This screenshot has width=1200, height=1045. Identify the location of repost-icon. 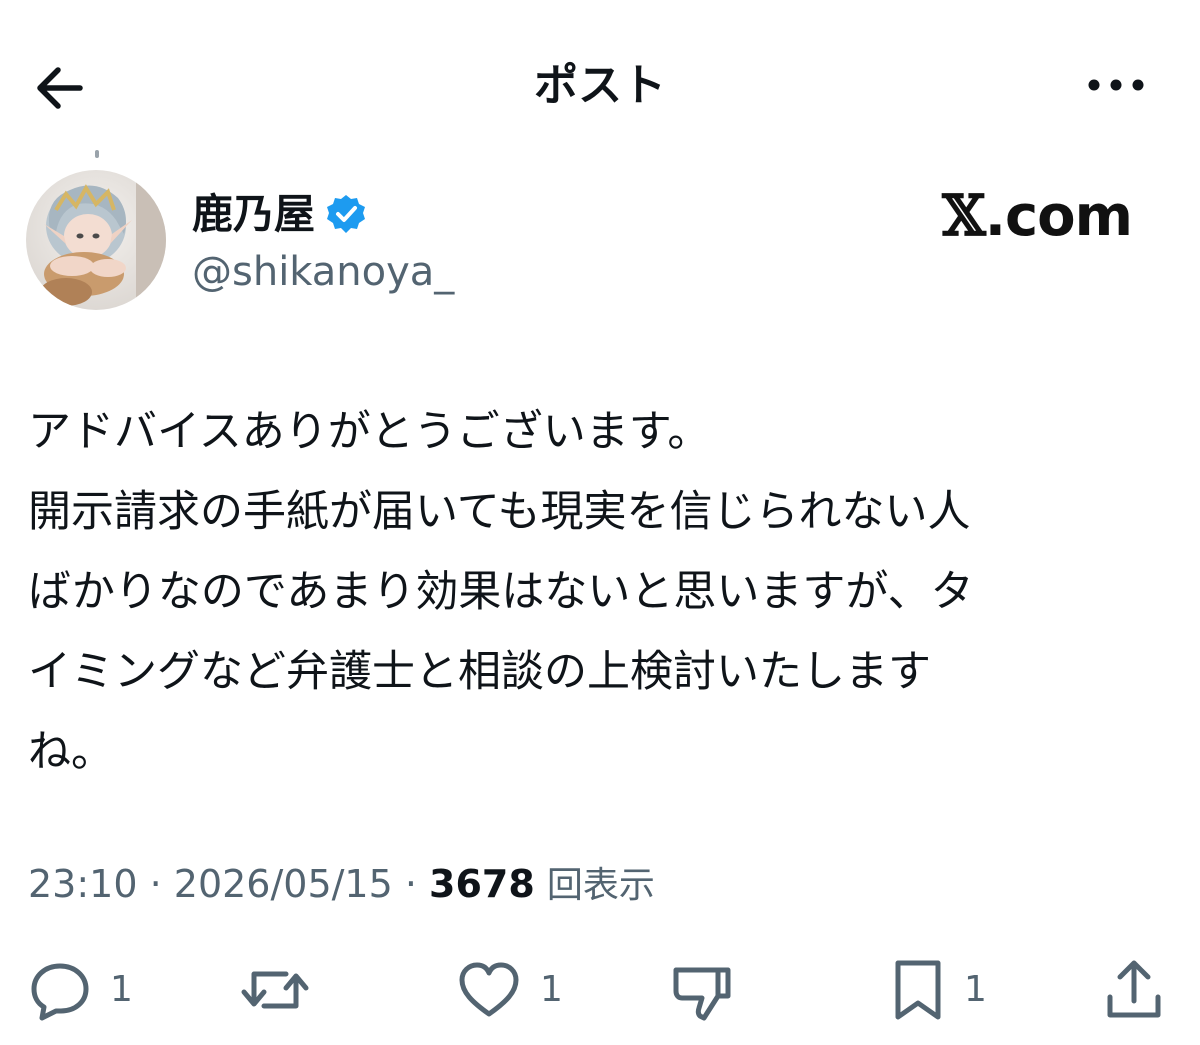
(275, 990).